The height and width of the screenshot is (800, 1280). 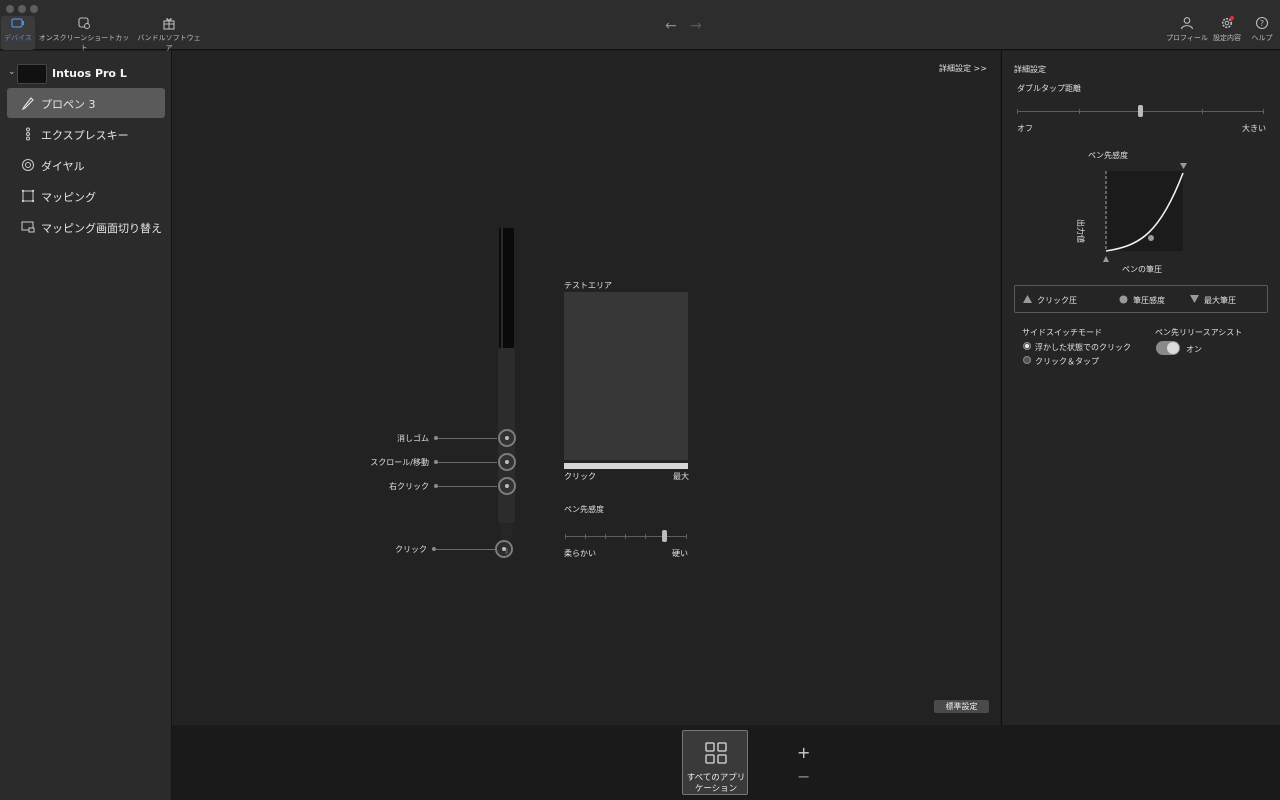 I want to click on release-assist-state: オン, so click(x=1194, y=349).